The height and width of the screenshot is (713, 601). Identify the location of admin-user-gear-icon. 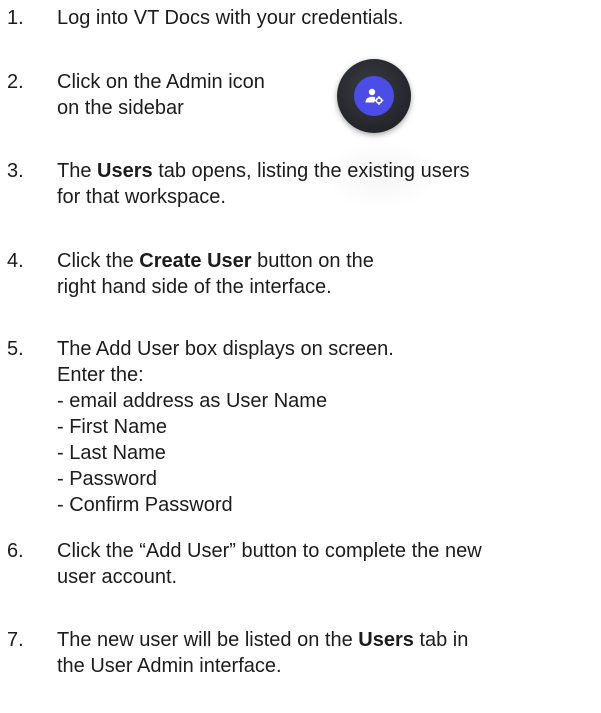
(374, 96).